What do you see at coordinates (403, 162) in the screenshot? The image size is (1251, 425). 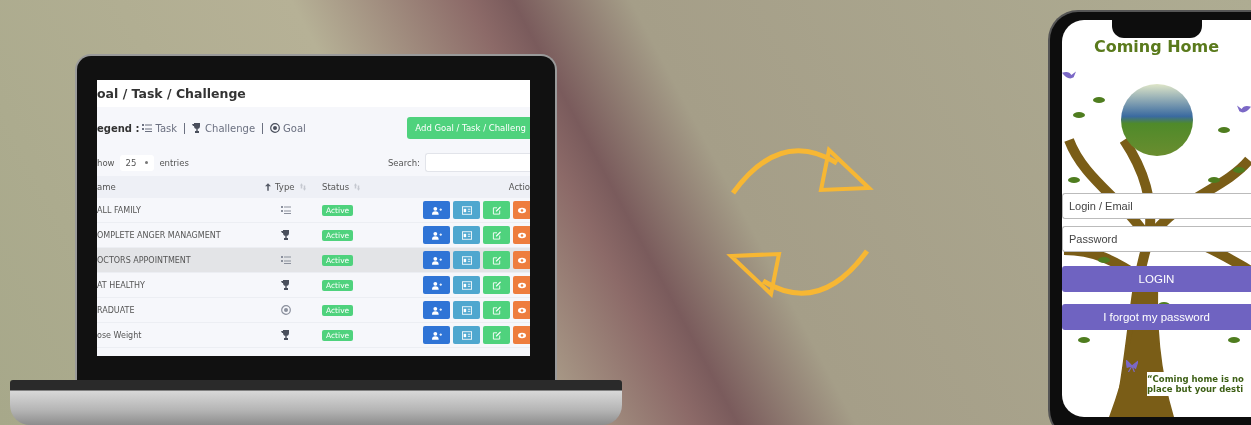 I see `search-label: Search:` at bounding box center [403, 162].